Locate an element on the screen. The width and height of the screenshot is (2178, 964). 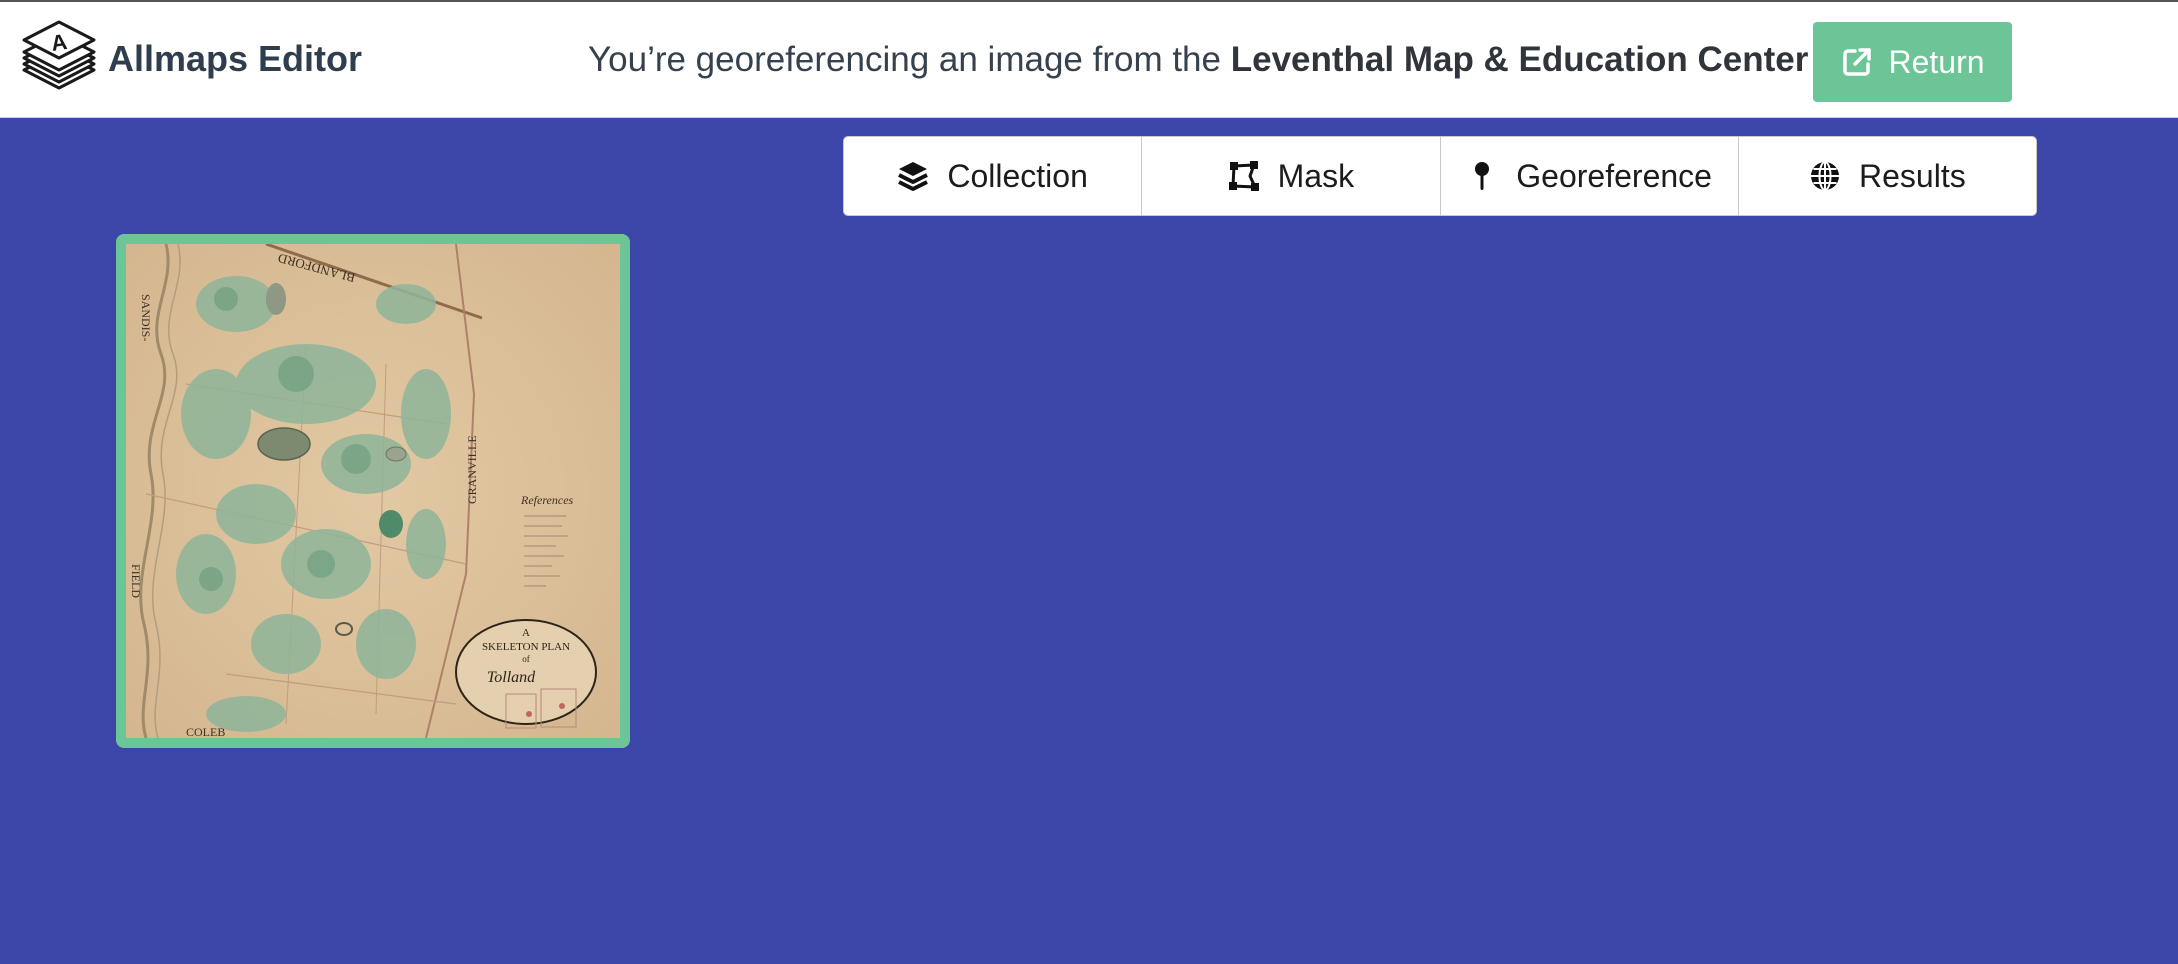
external-link-icon is located at coordinates (1857, 62).